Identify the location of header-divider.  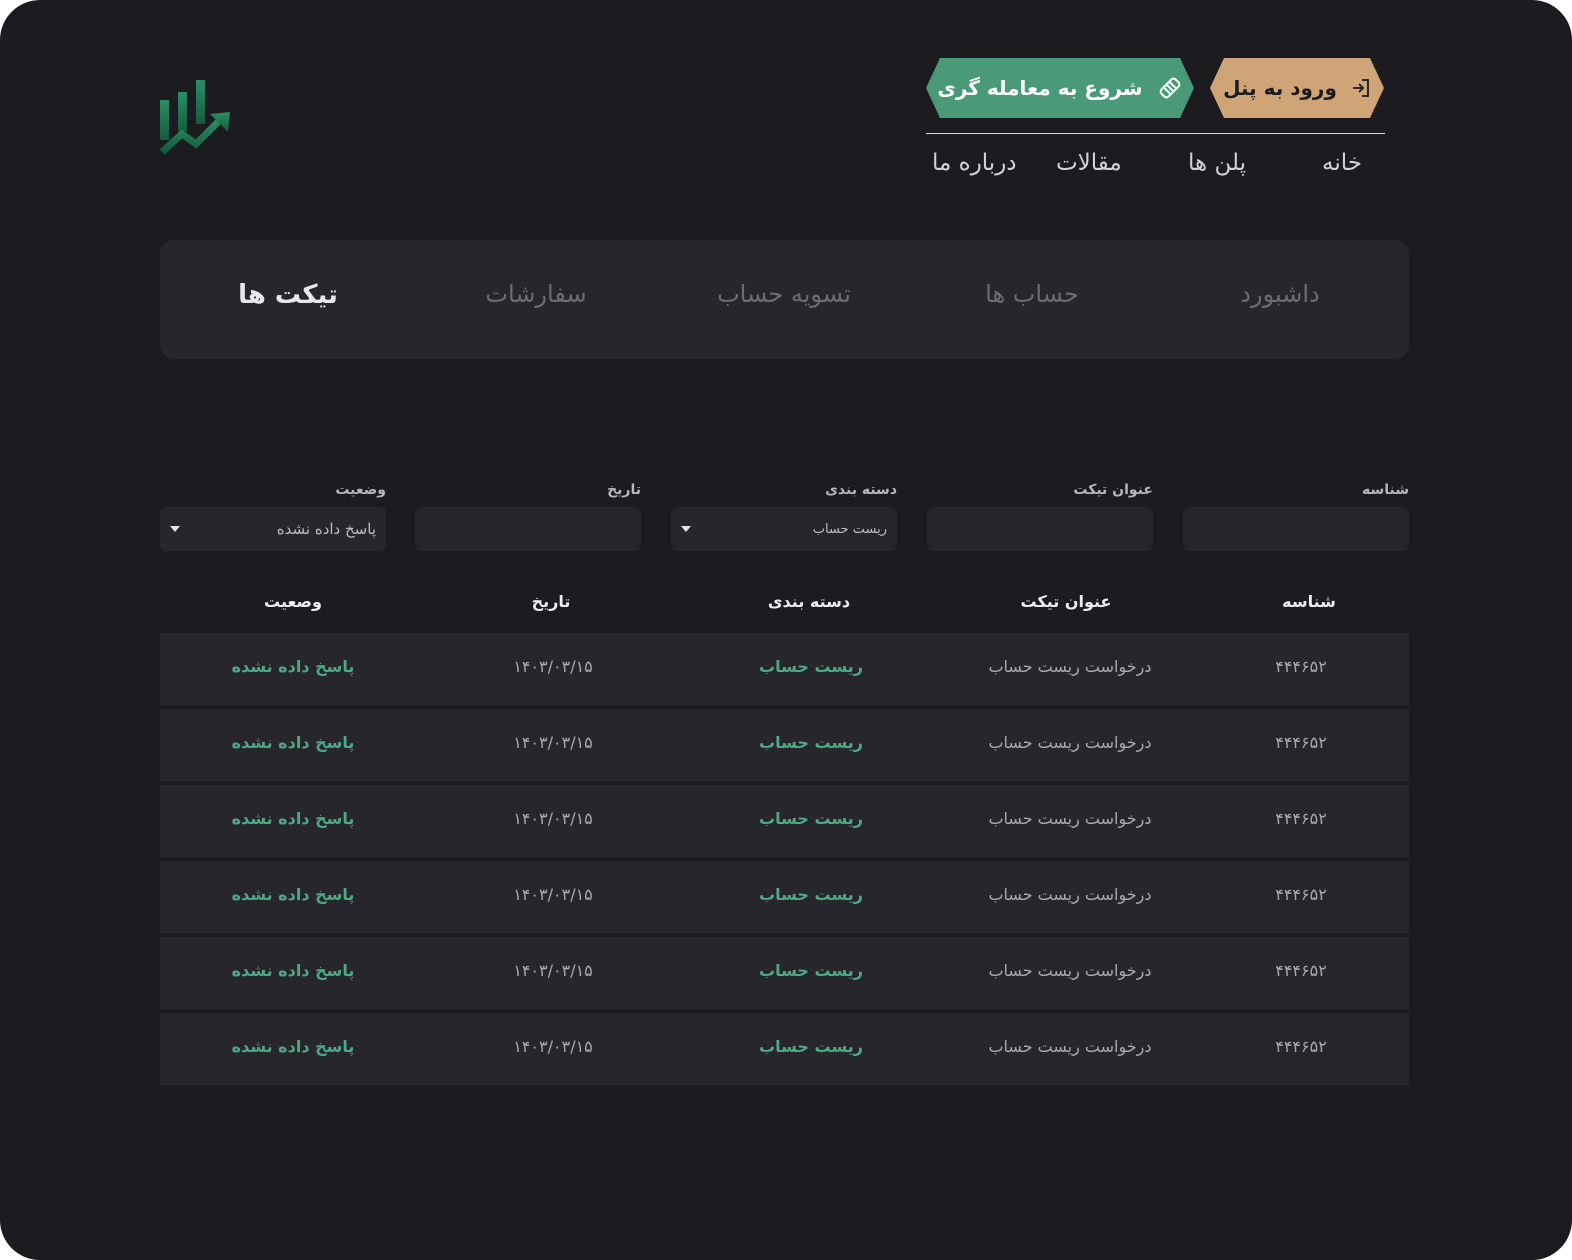
(1155, 133).